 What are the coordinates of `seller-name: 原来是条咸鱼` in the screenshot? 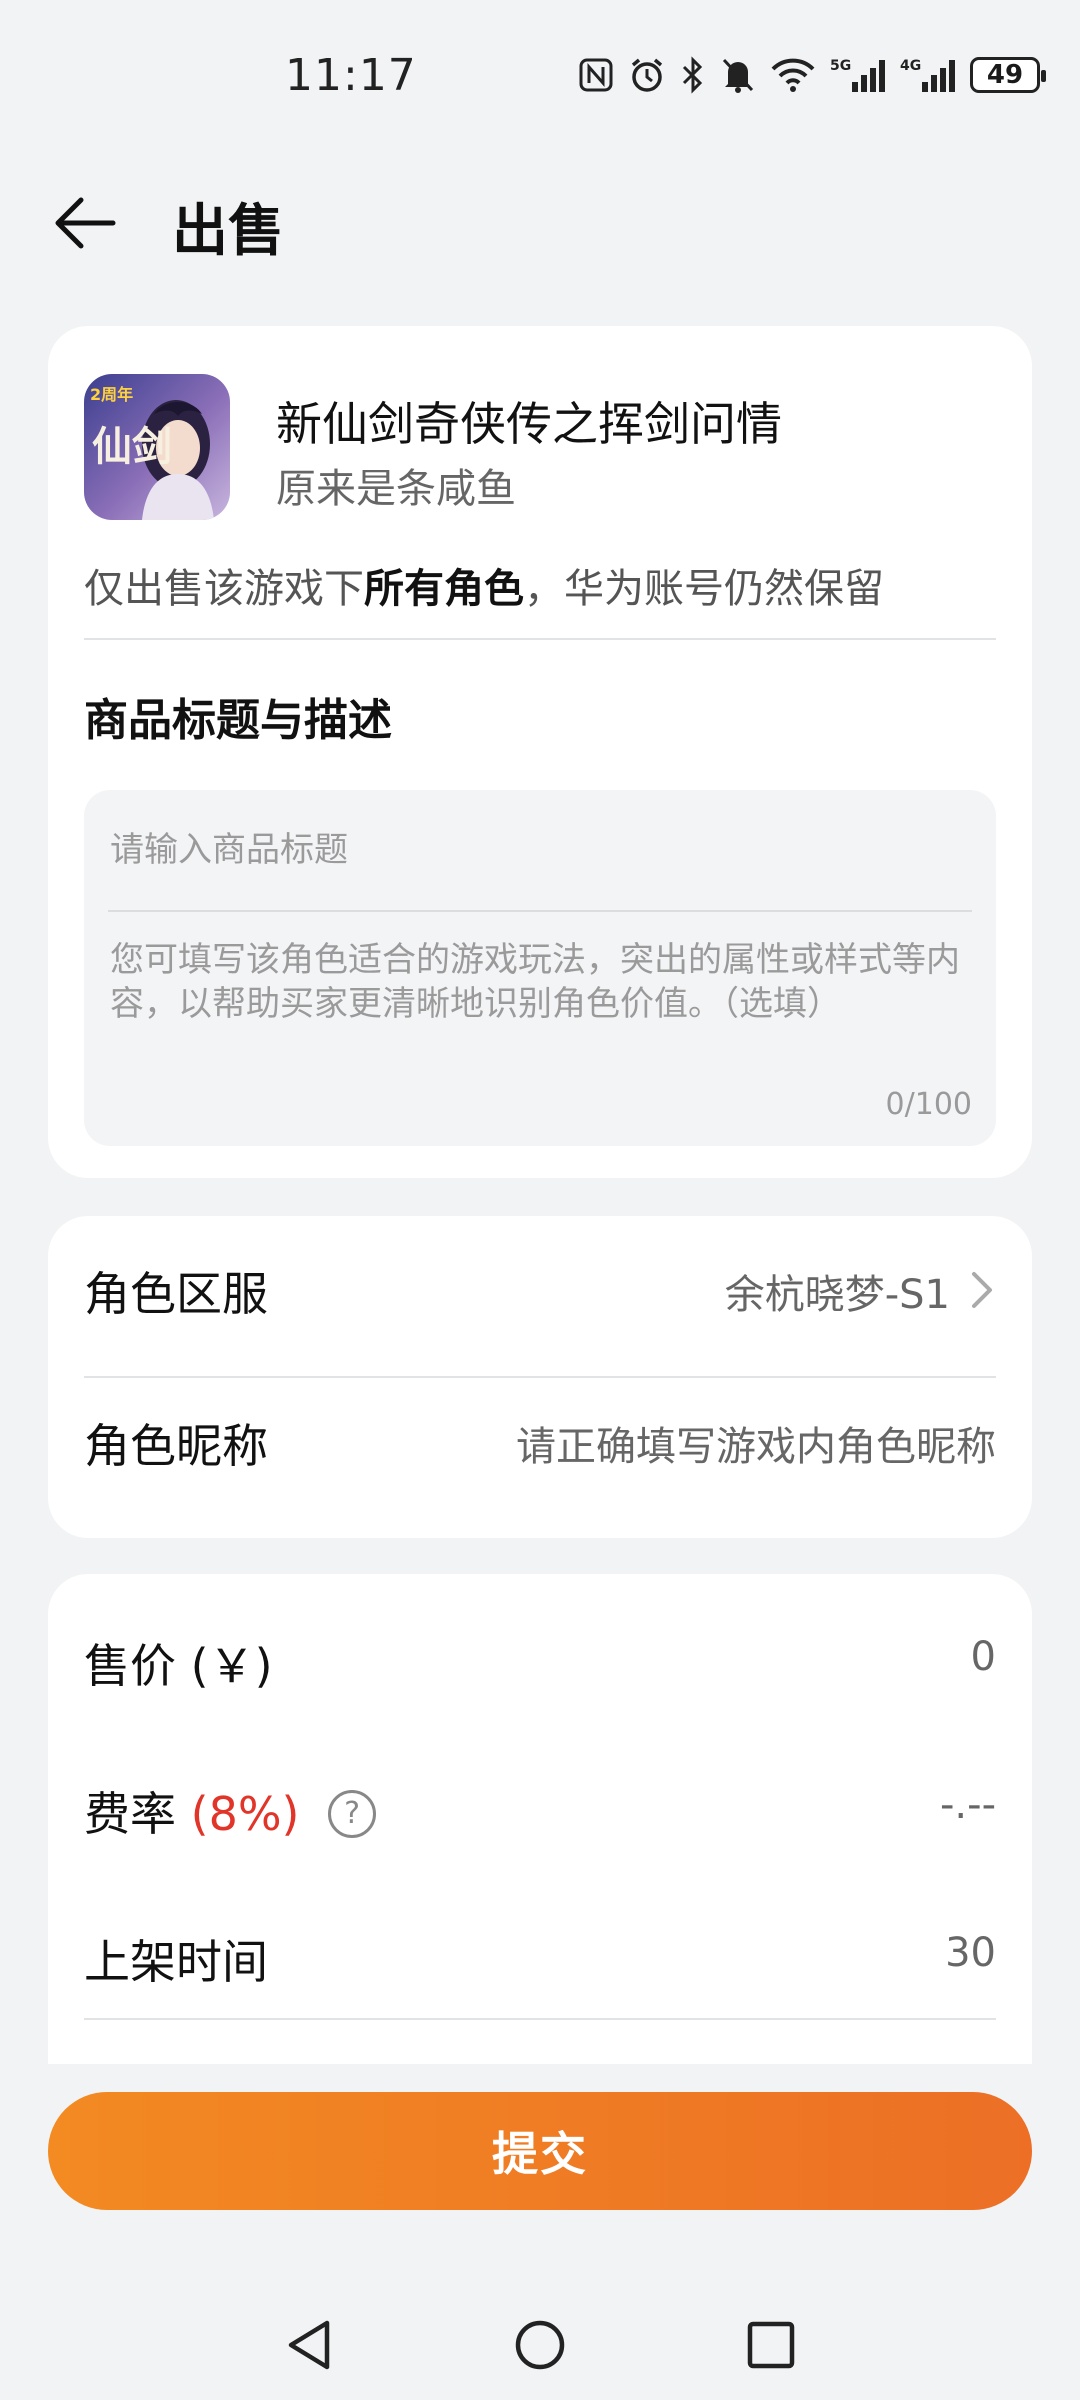 It's located at (396, 489).